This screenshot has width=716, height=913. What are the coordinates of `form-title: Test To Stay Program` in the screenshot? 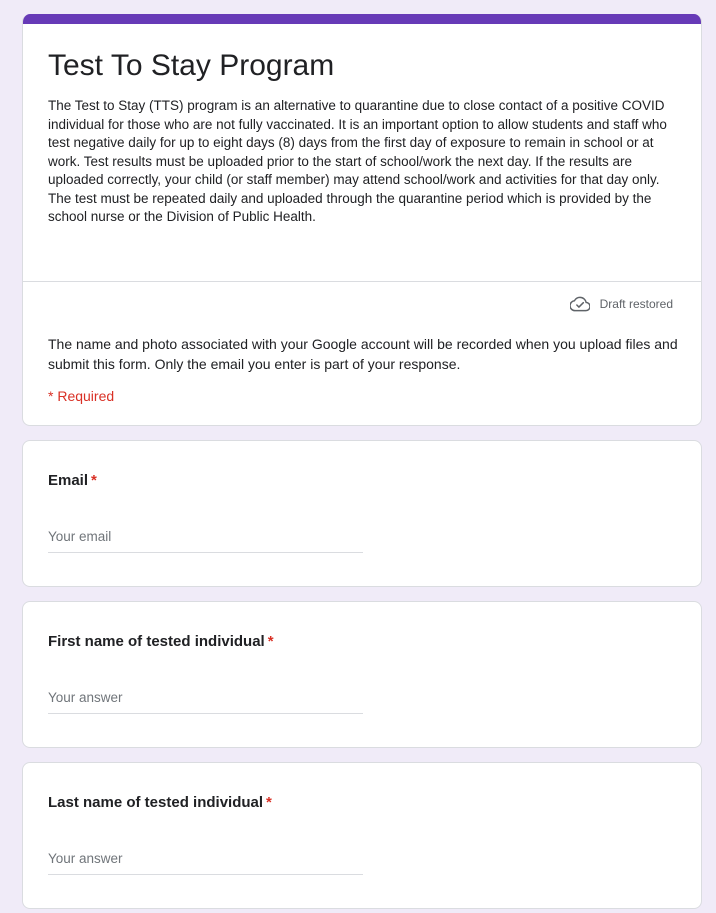 It's located at (191, 65).